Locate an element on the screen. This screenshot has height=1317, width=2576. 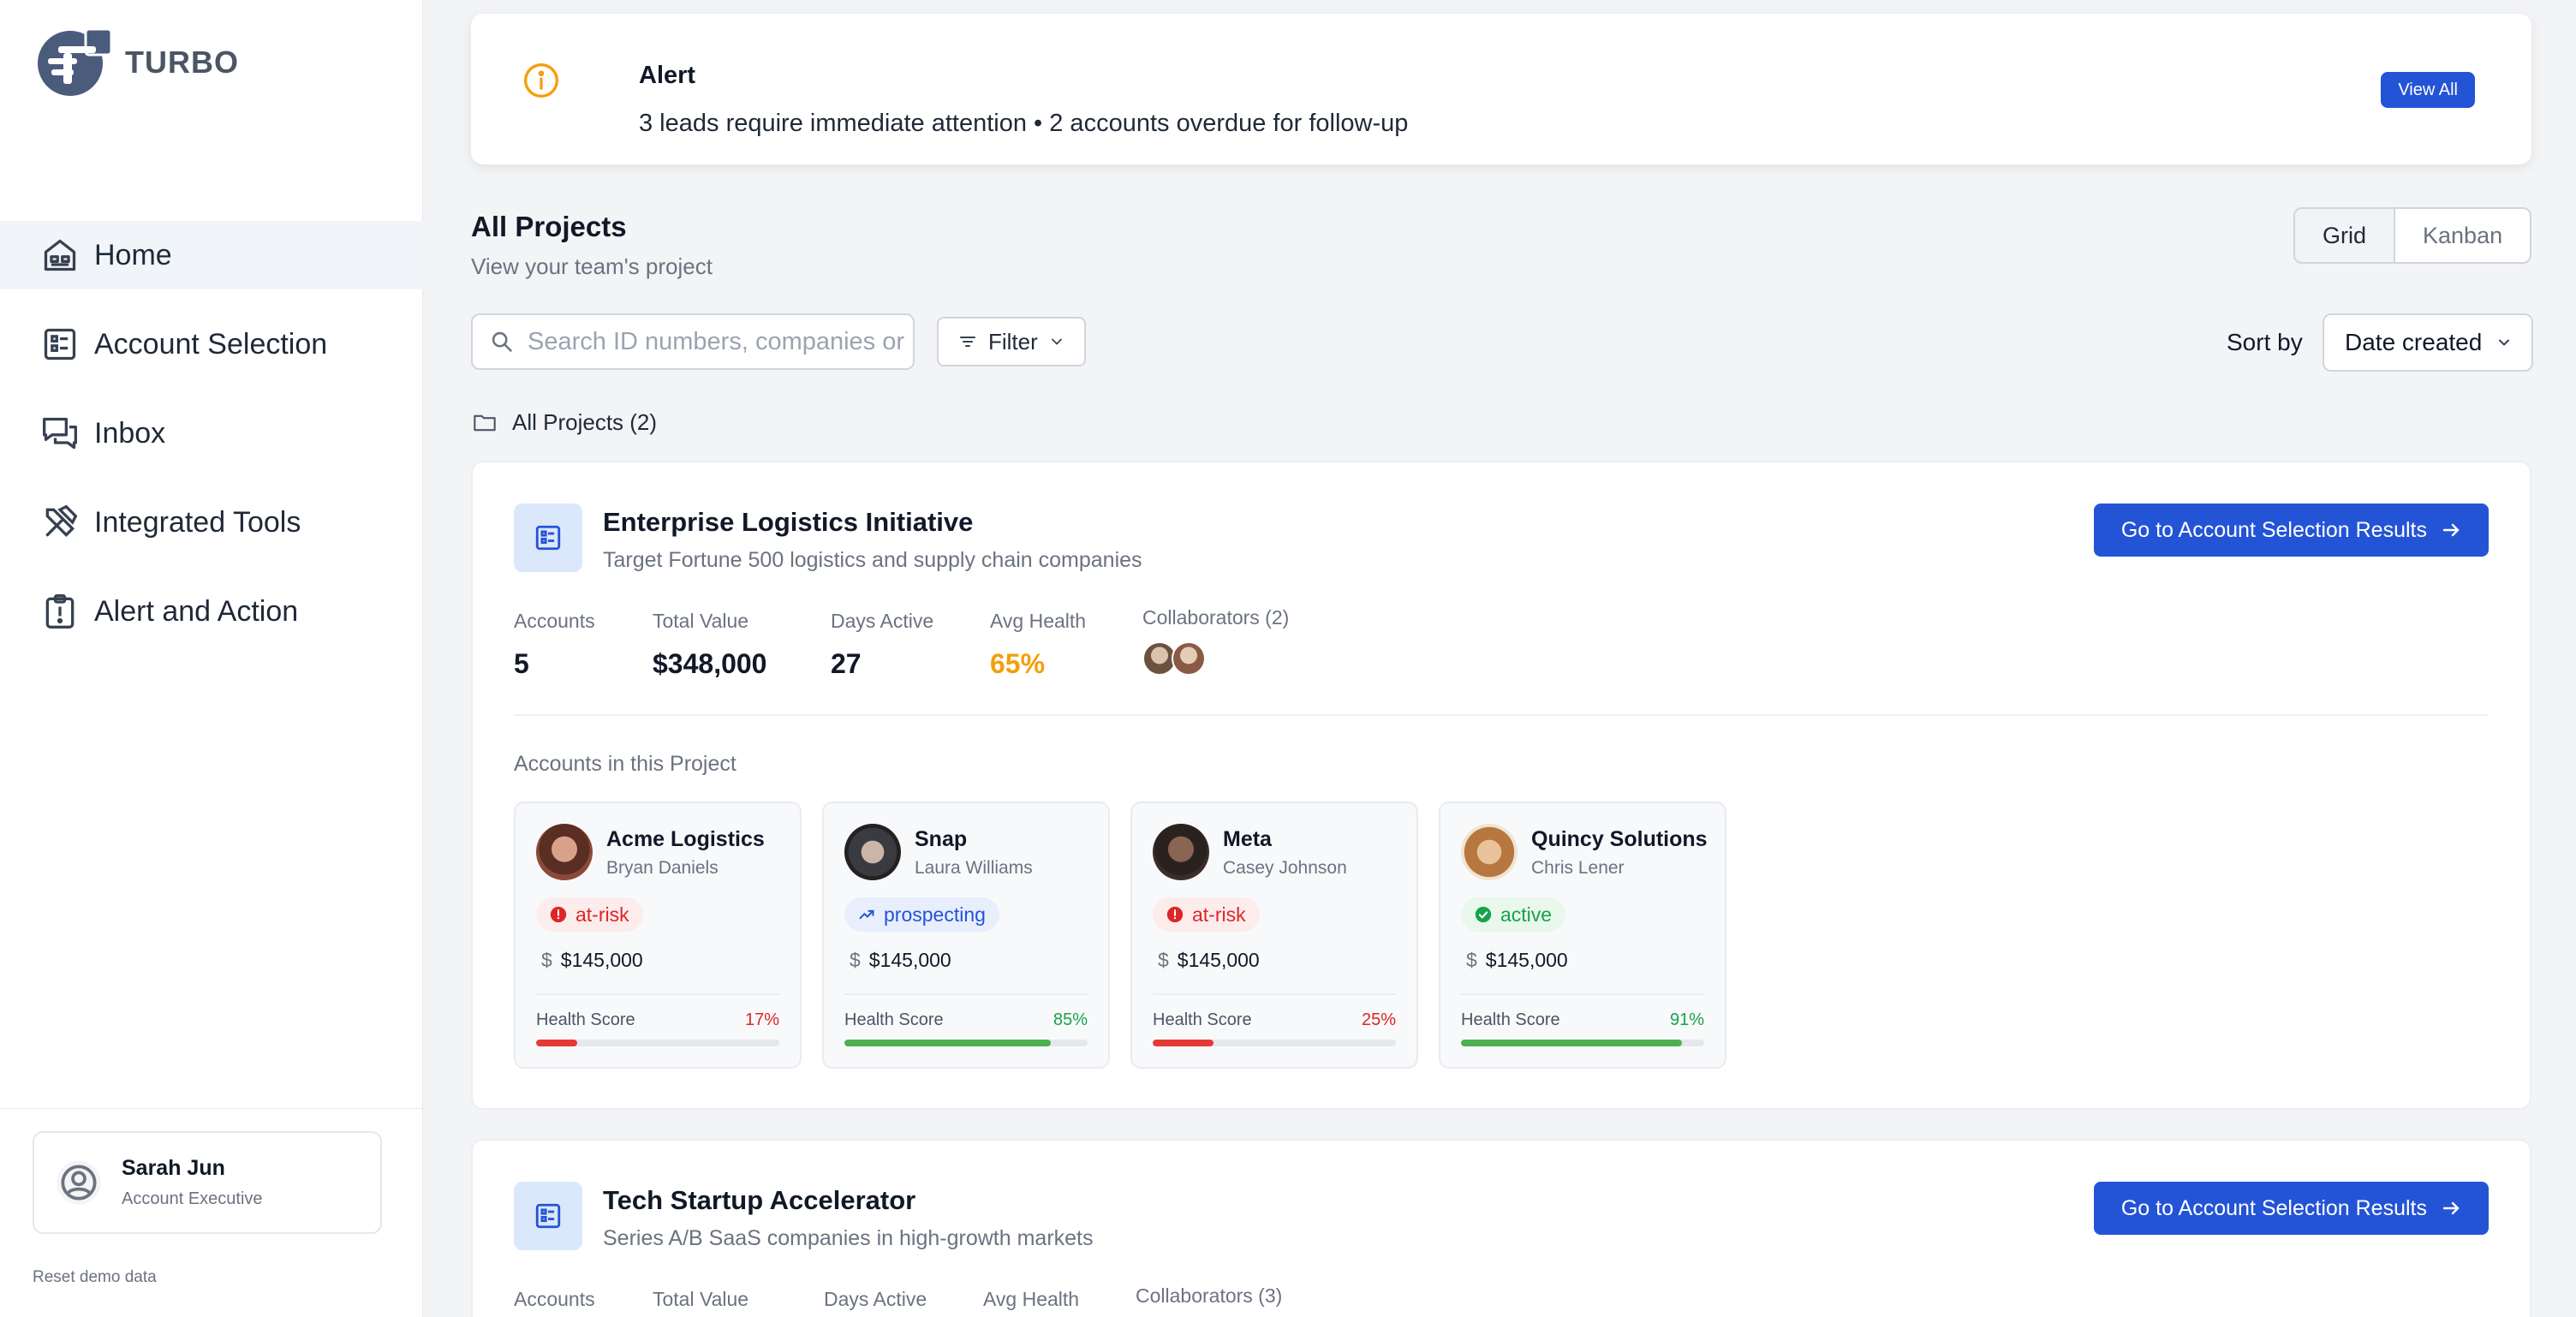
account-name: Snap is located at coordinates (941, 839).